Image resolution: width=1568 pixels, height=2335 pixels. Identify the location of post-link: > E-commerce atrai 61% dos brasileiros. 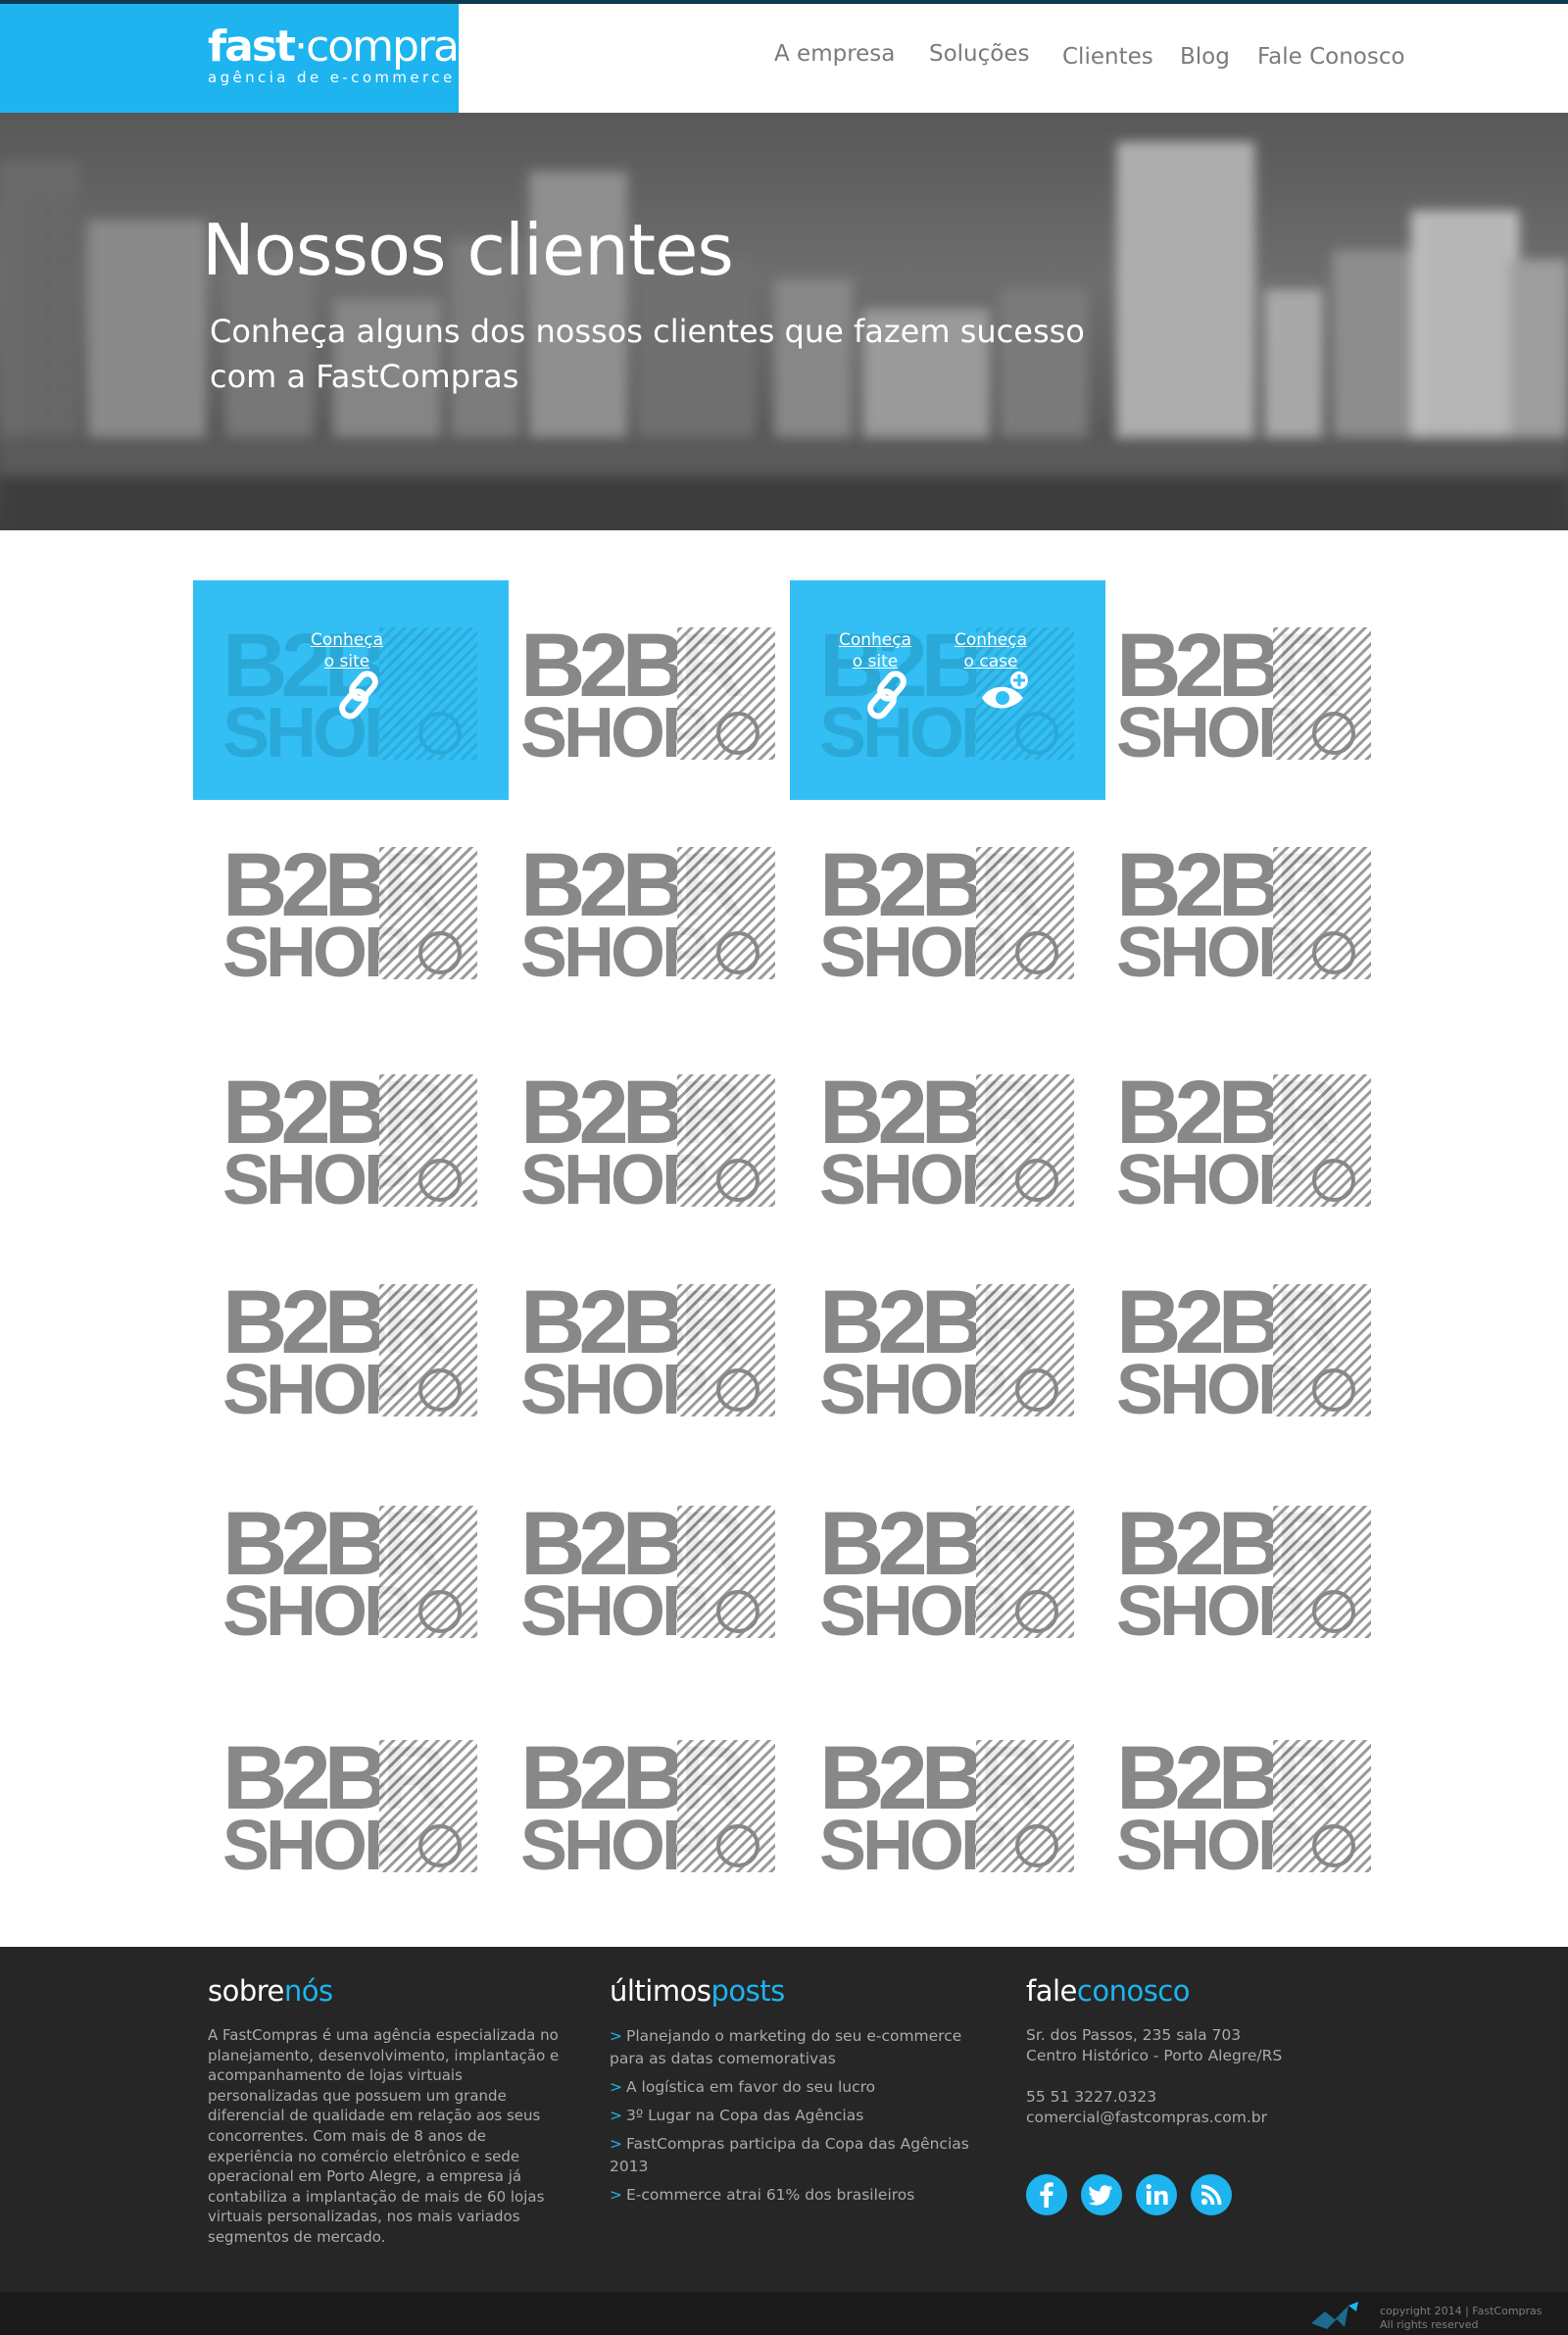
(801, 2195).